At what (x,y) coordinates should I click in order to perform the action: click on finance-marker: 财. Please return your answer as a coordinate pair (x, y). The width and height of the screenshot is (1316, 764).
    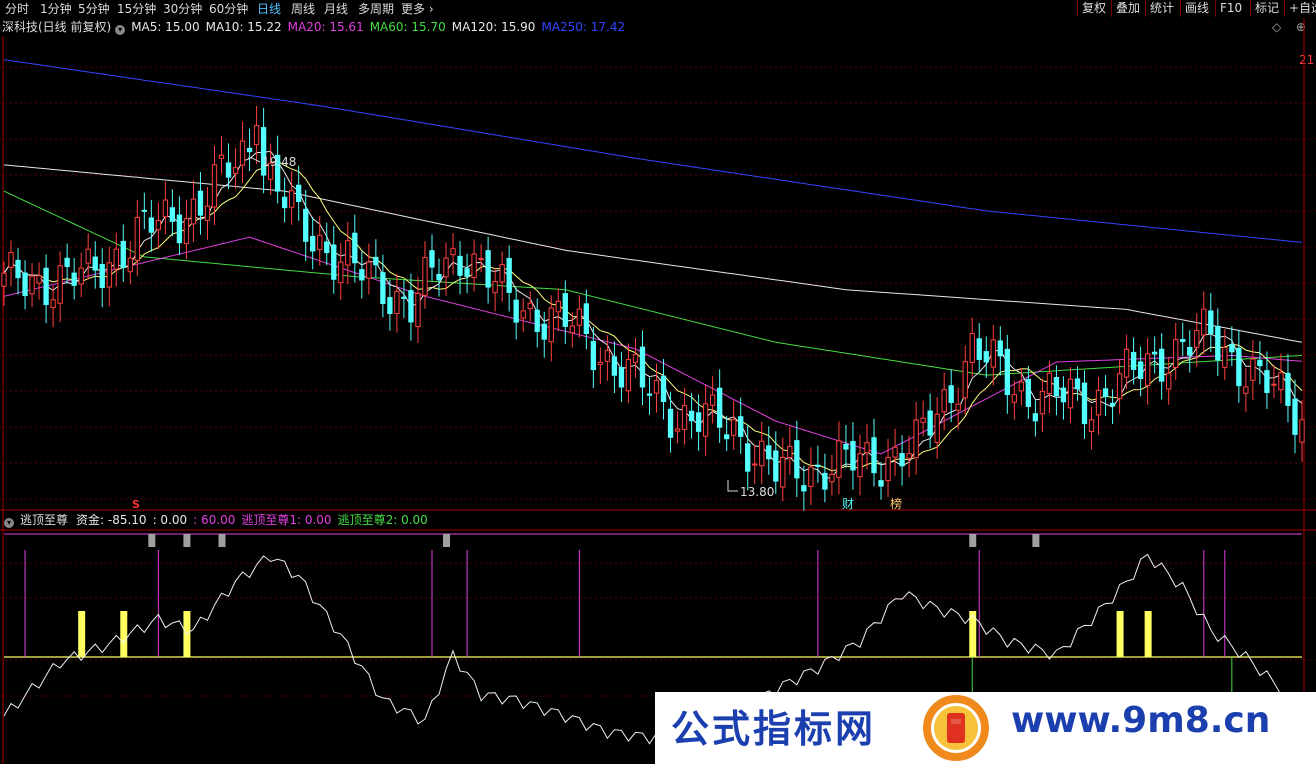
    Looking at the image, I should click on (848, 504).